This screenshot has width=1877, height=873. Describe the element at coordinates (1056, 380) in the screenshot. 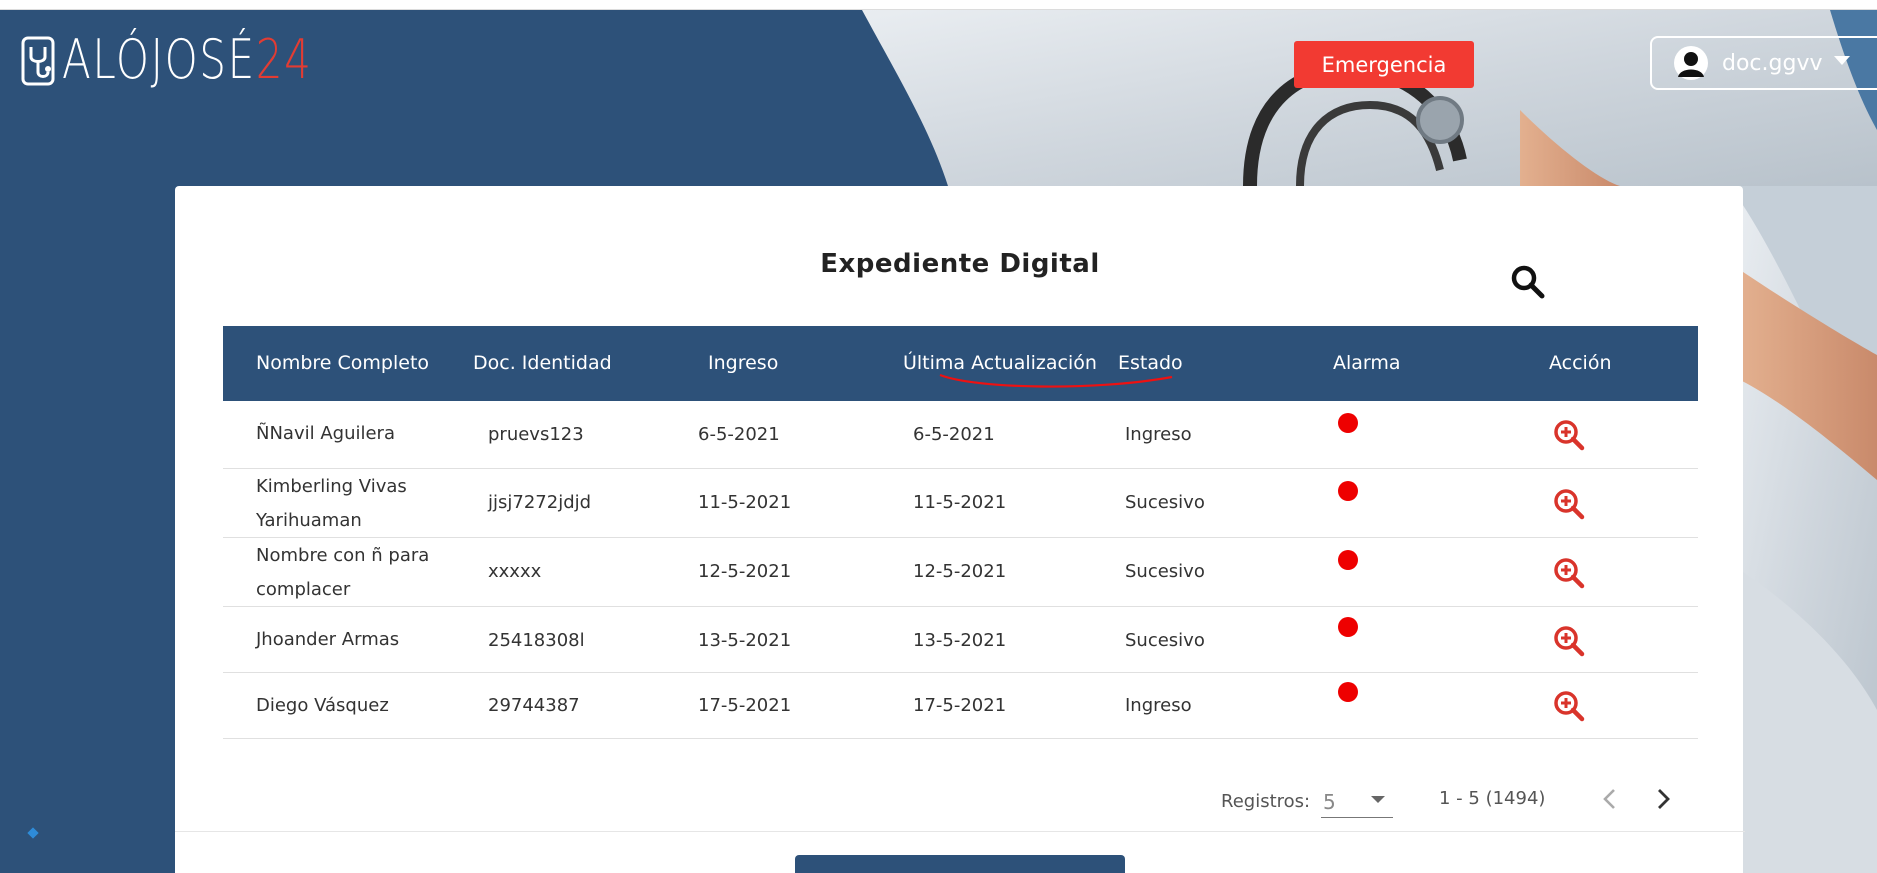

I see `annotation-underline` at that location.